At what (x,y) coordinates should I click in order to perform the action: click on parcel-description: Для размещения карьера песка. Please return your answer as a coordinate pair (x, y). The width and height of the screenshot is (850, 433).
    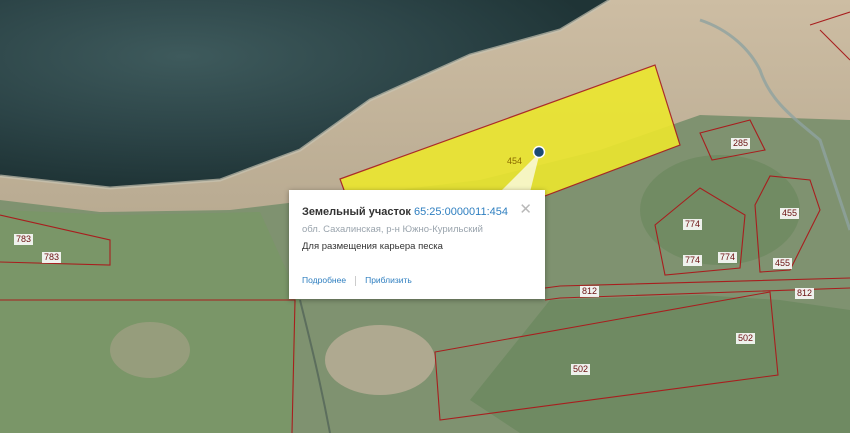
    Looking at the image, I should click on (372, 246).